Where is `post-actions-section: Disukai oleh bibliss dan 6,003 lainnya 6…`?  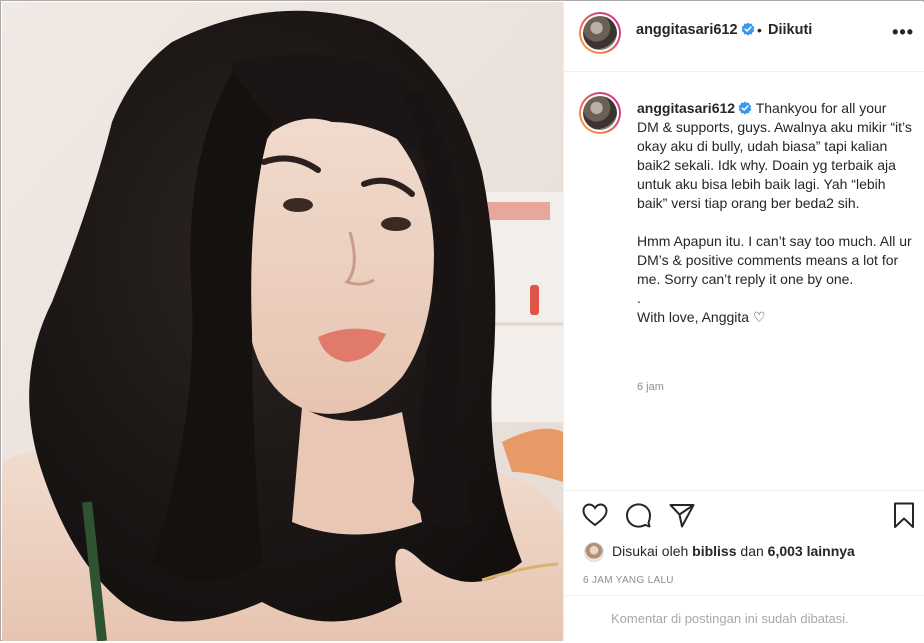 post-actions-section: Disukai oleh bibliss dan 6,003 lainnya 6… is located at coordinates (744, 566).